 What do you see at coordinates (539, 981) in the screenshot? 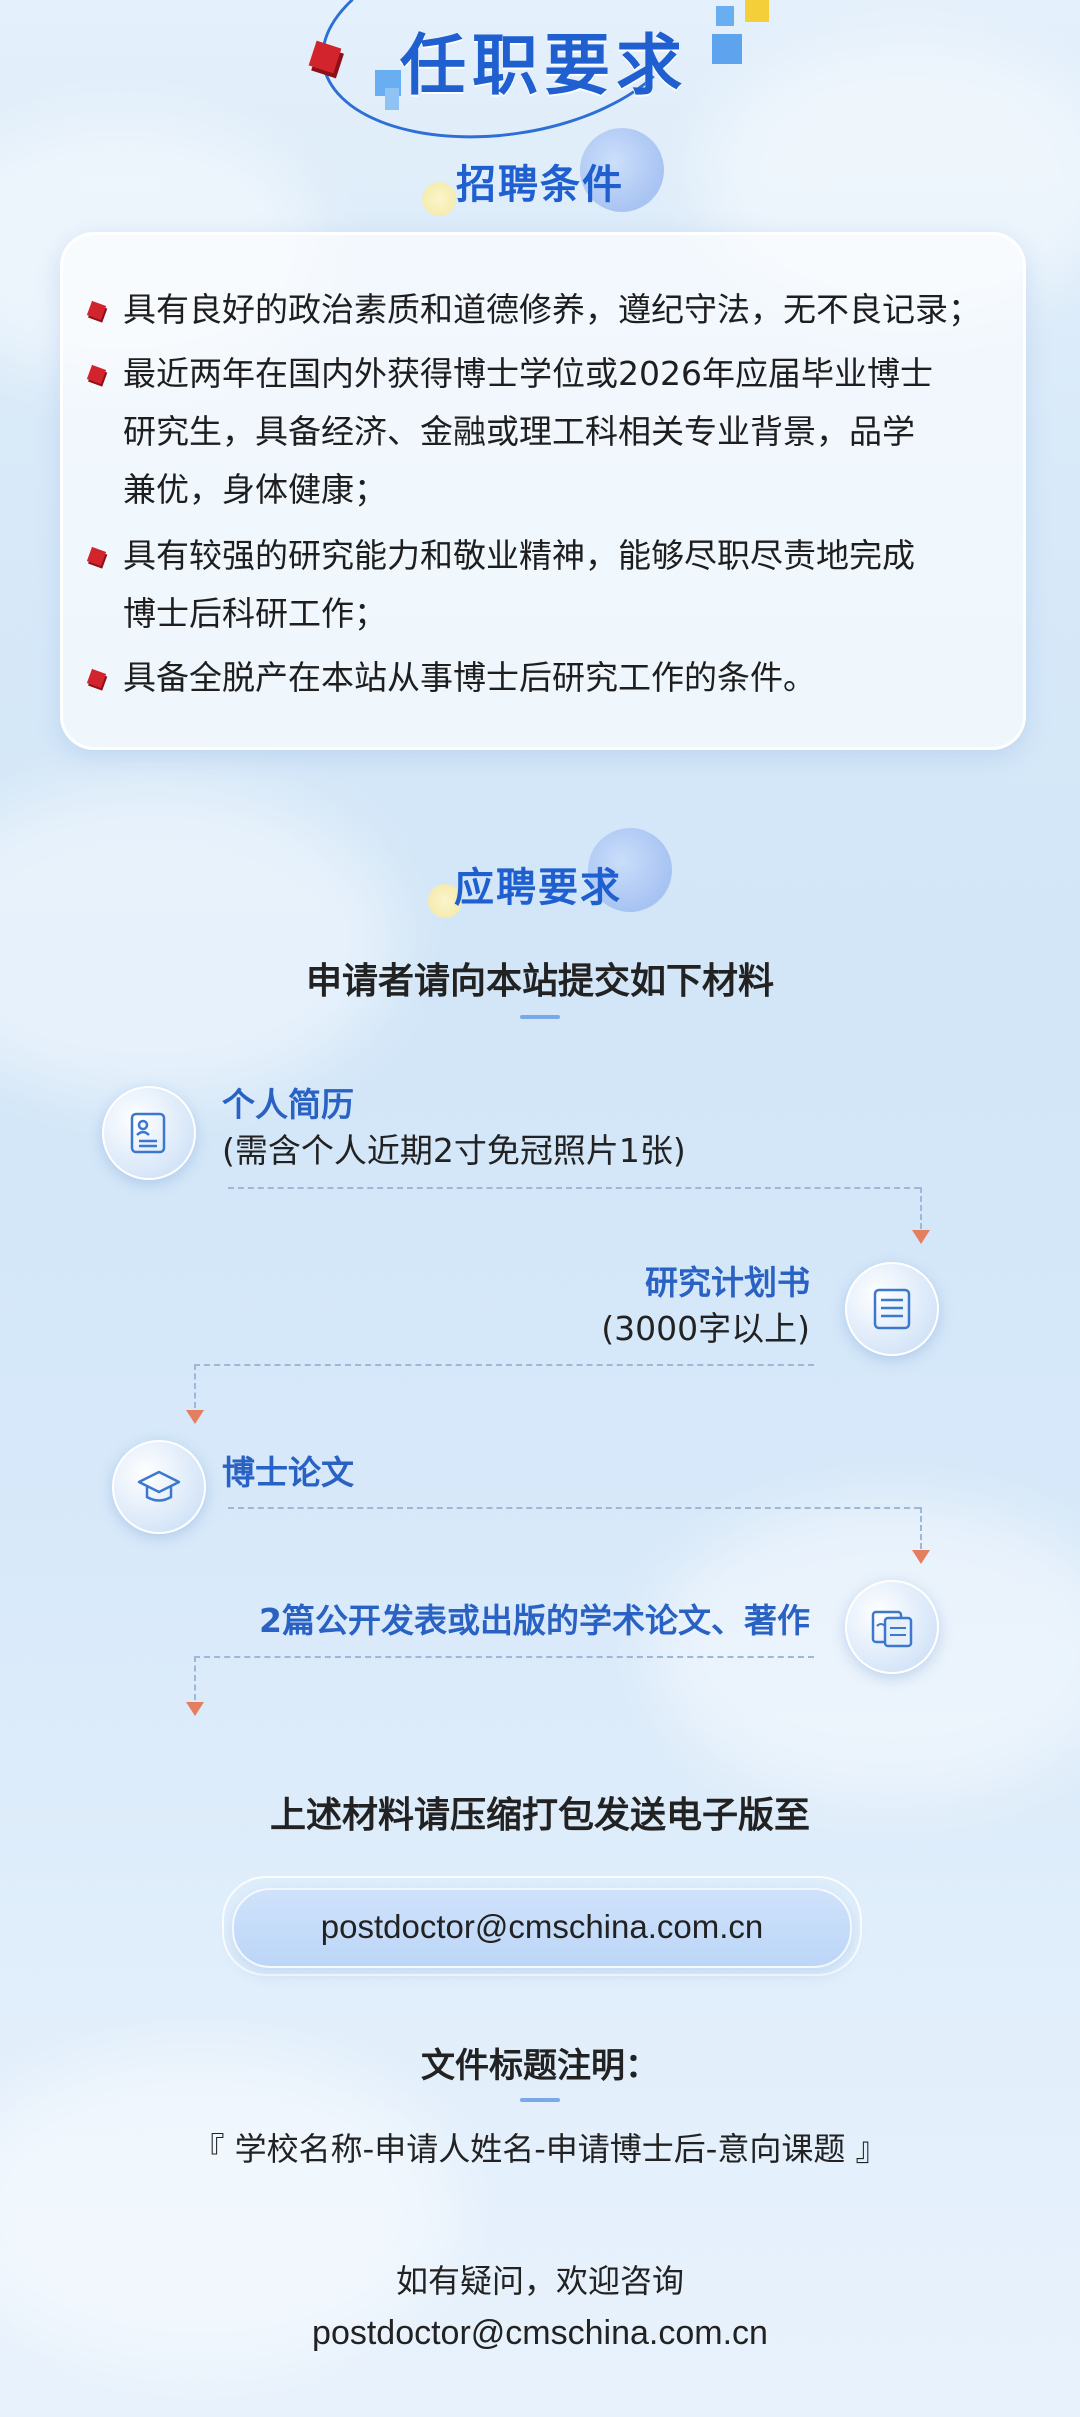
I see `application-intro: 申请者请向本站提交如下材料` at bounding box center [539, 981].